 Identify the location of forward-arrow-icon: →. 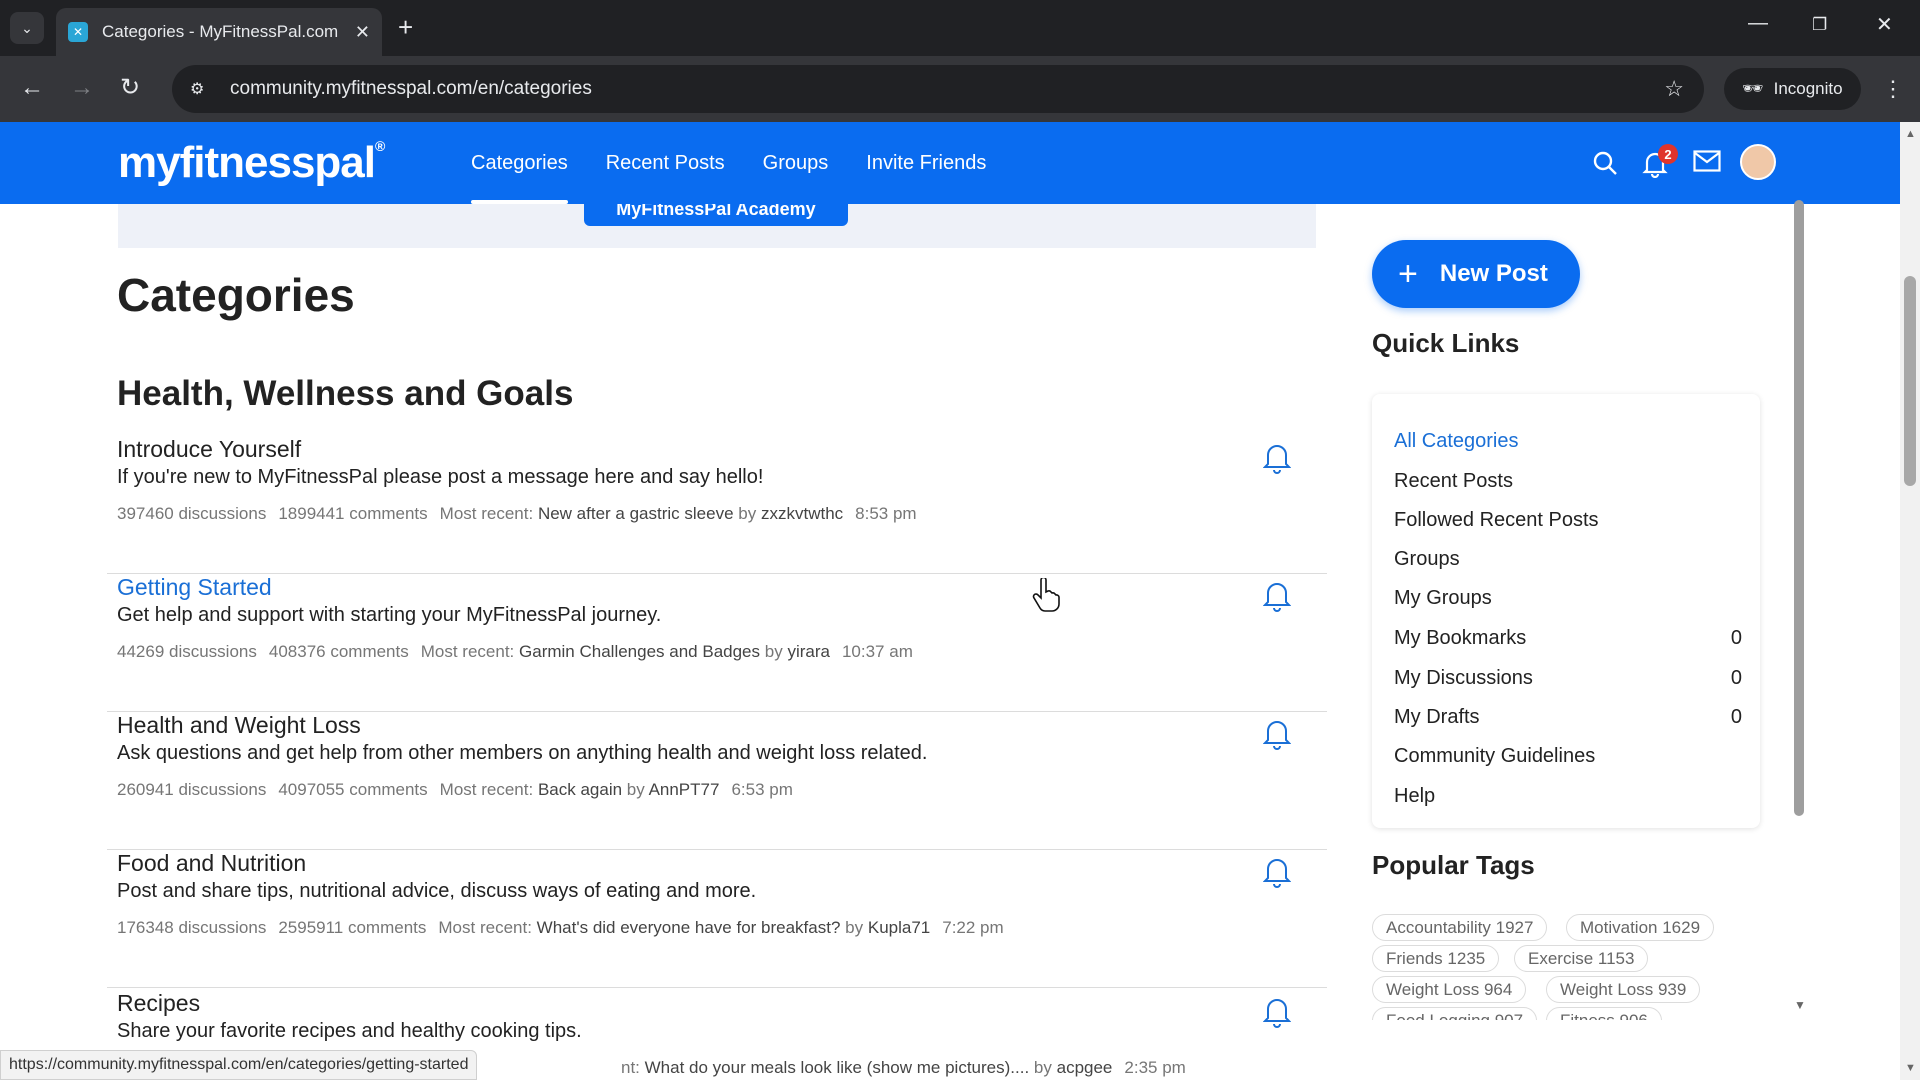
(82, 88).